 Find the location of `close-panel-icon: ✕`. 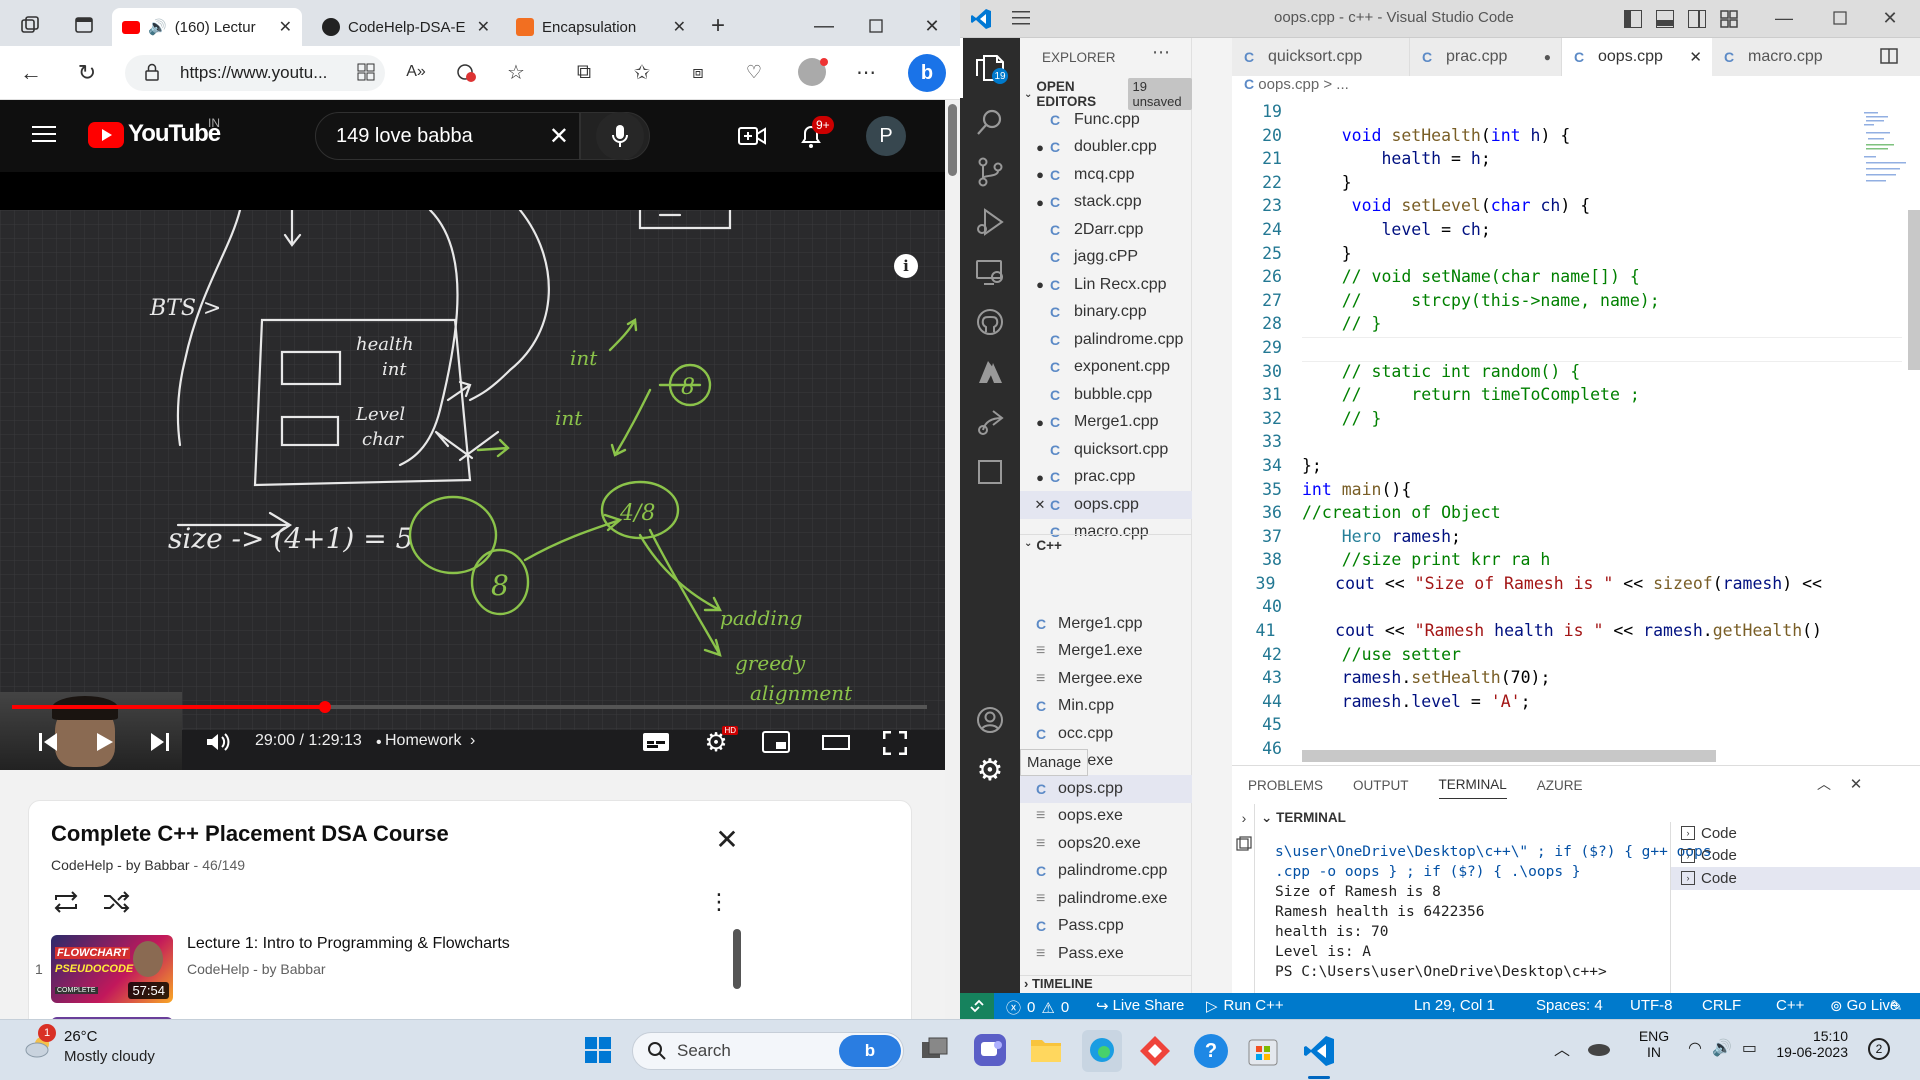

close-panel-icon: ✕ is located at coordinates (1856, 784).